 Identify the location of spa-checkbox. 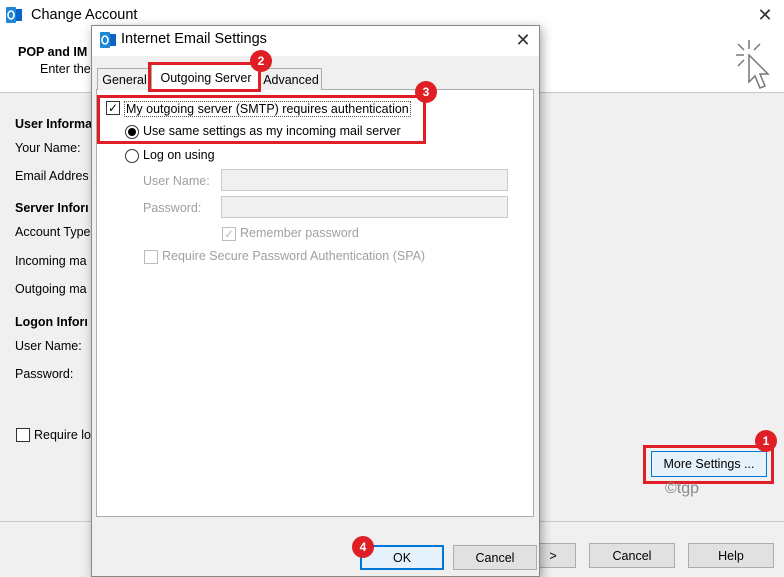
(151, 257).